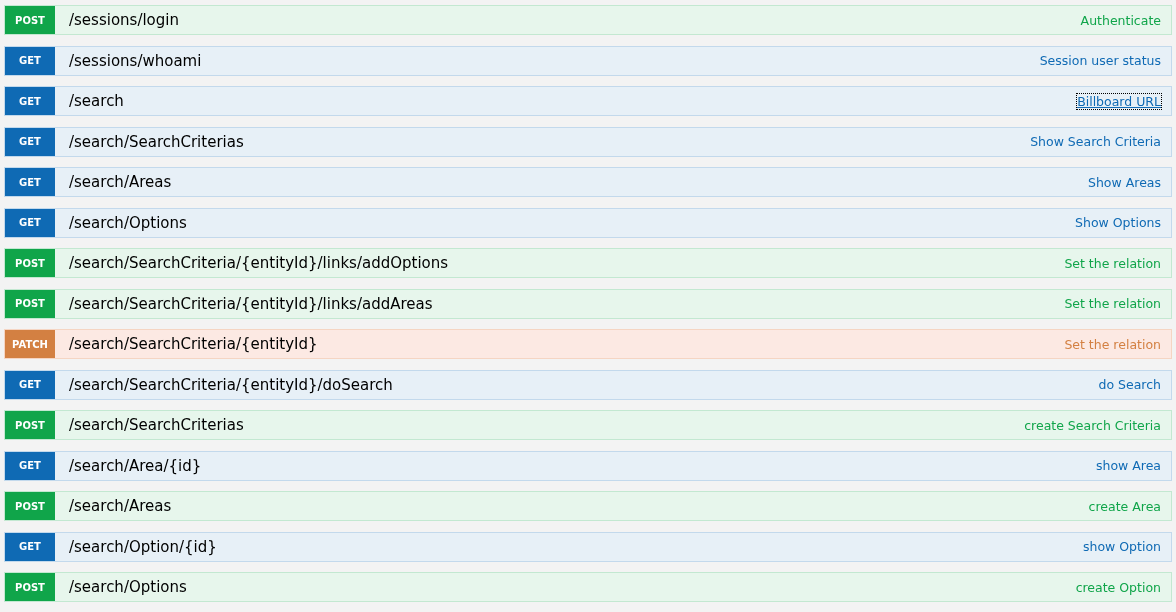  Describe the element at coordinates (1095, 141) in the screenshot. I see `summary-link: Show Search Criteria` at that location.